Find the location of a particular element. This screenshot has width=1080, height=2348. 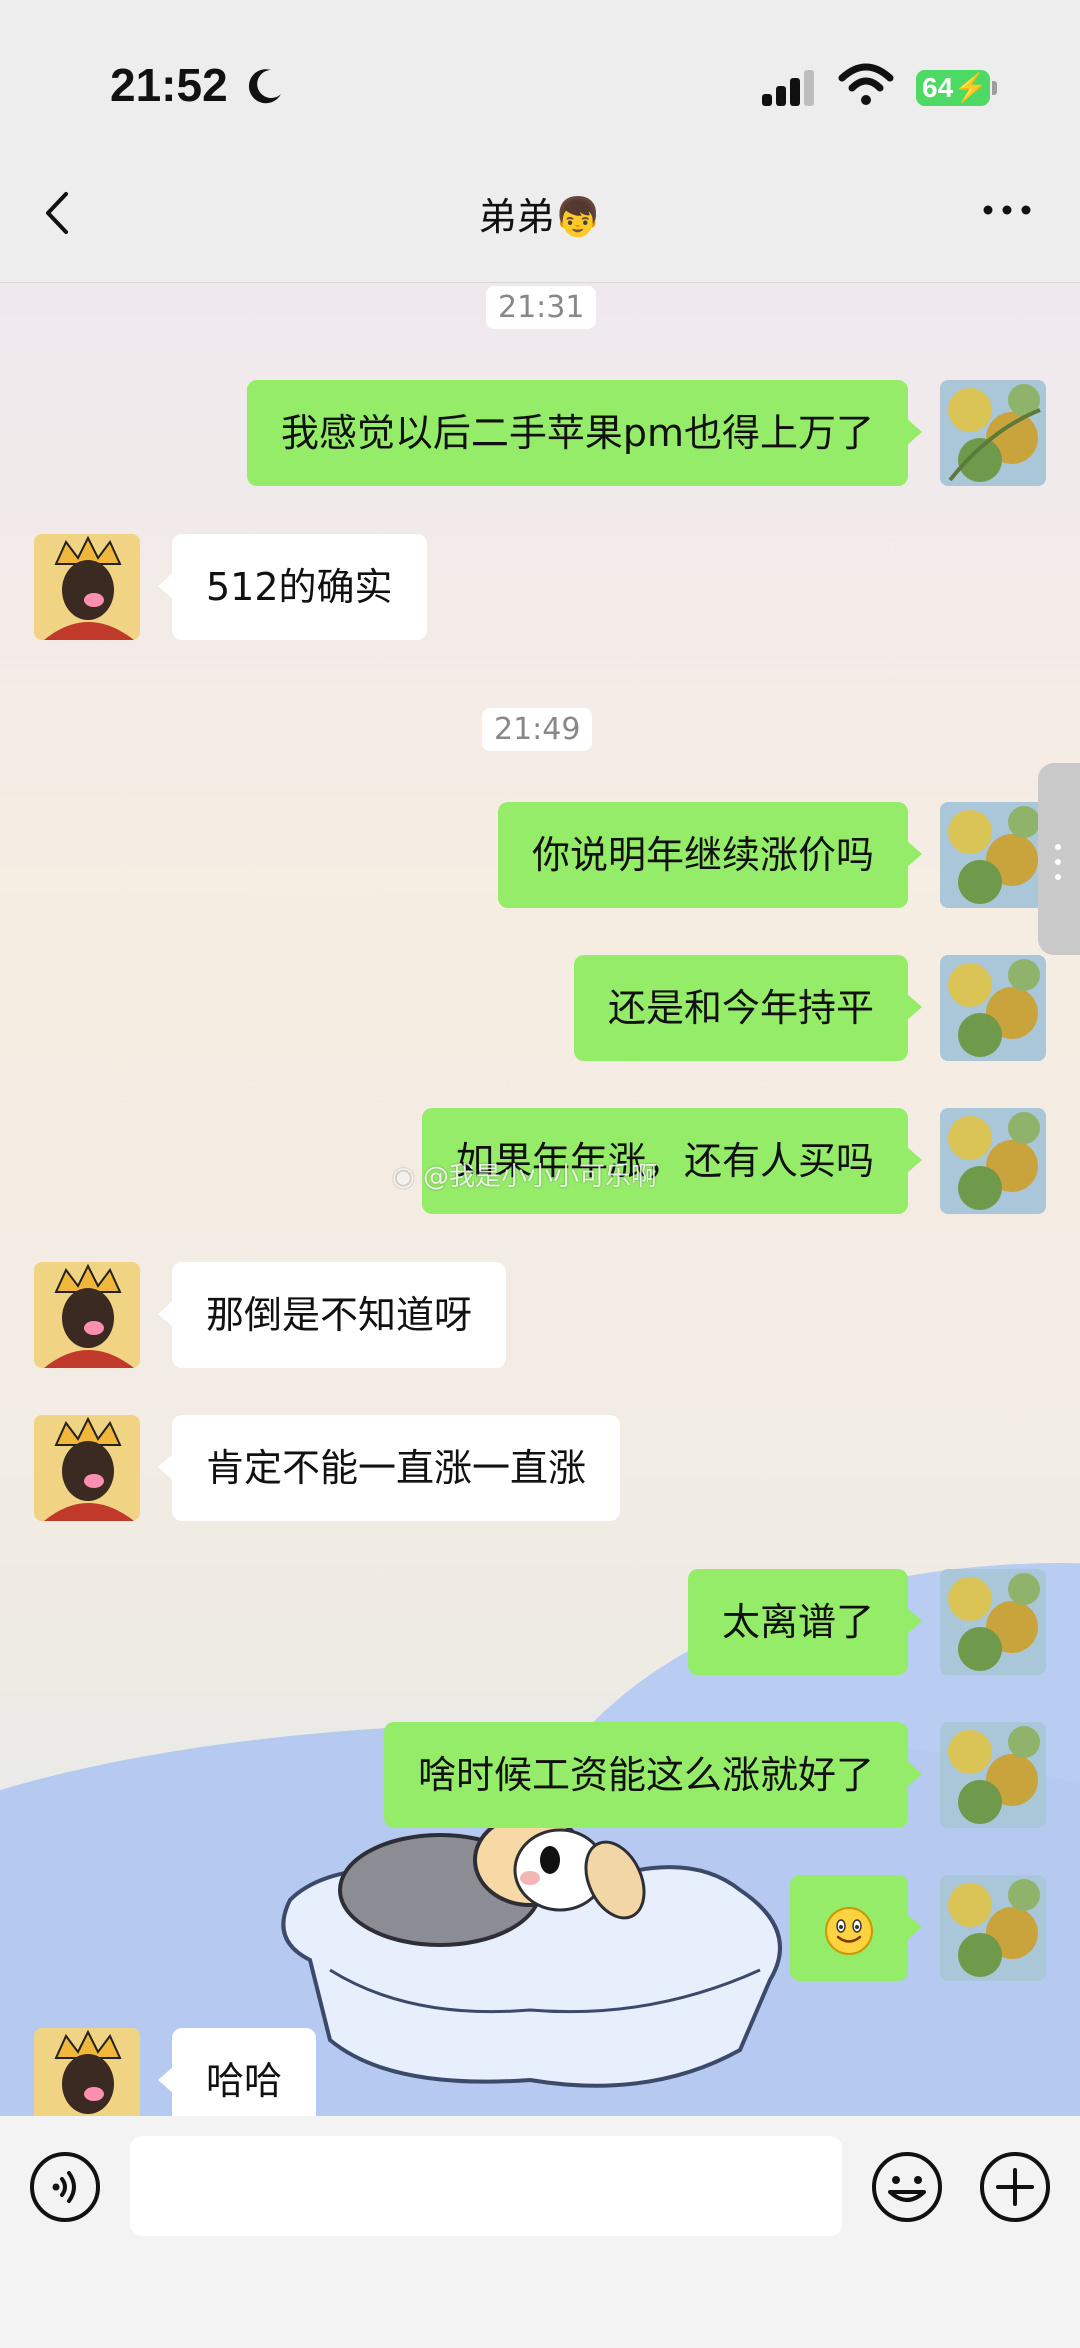

message-bubble-received: 肯定不能一直涨一直涨 is located at coordinates (389, 1468).